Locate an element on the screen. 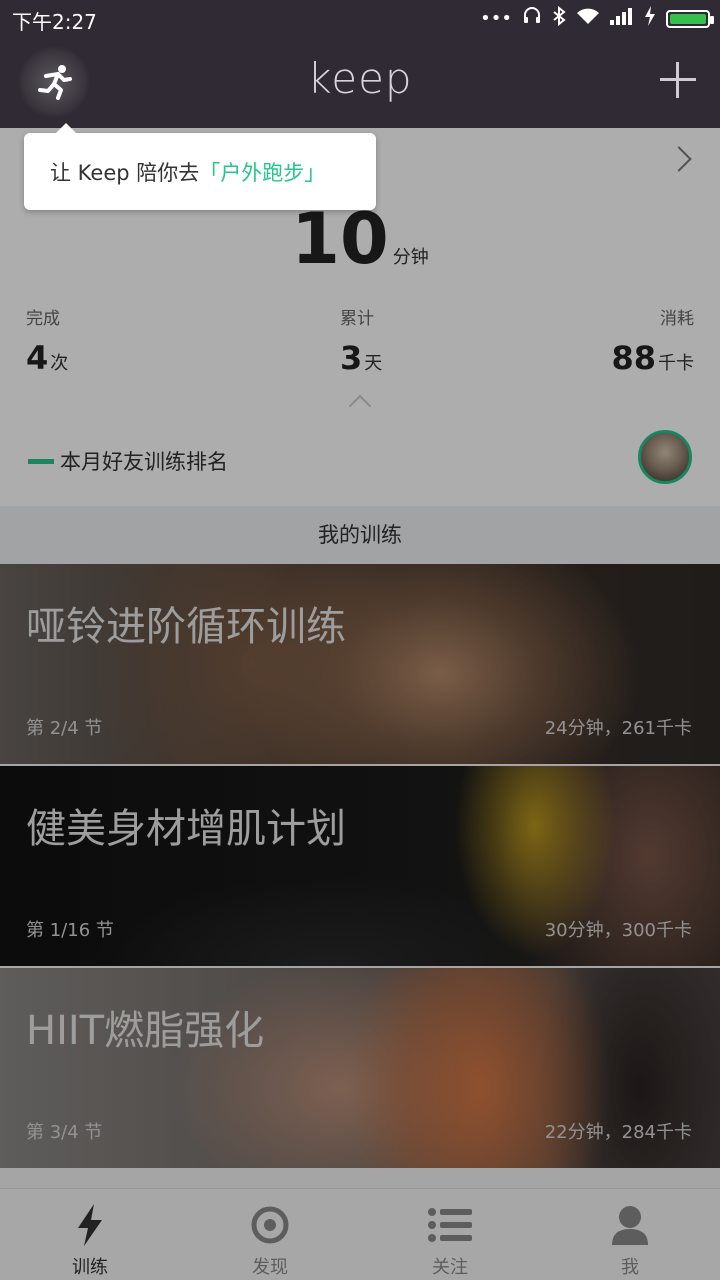  ranking-label: 本月好友训练排名 is located at coordinates (144, 462).